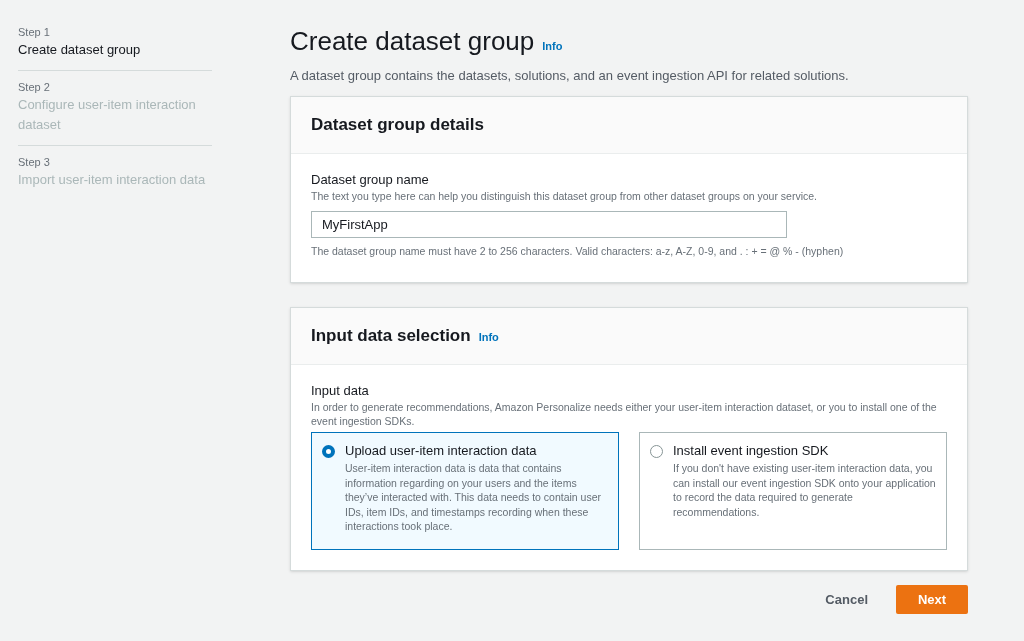  I want to click on page-title: Create dataset group, so click(412, 41).